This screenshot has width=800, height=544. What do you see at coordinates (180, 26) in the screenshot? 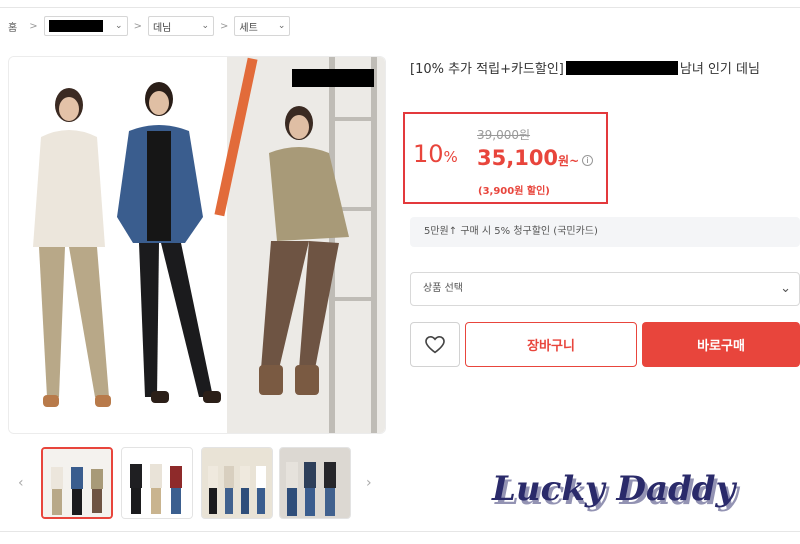
I see `breadcrumb-subcategory-select: 데님 ⌄` at bounding box center [180, 26].